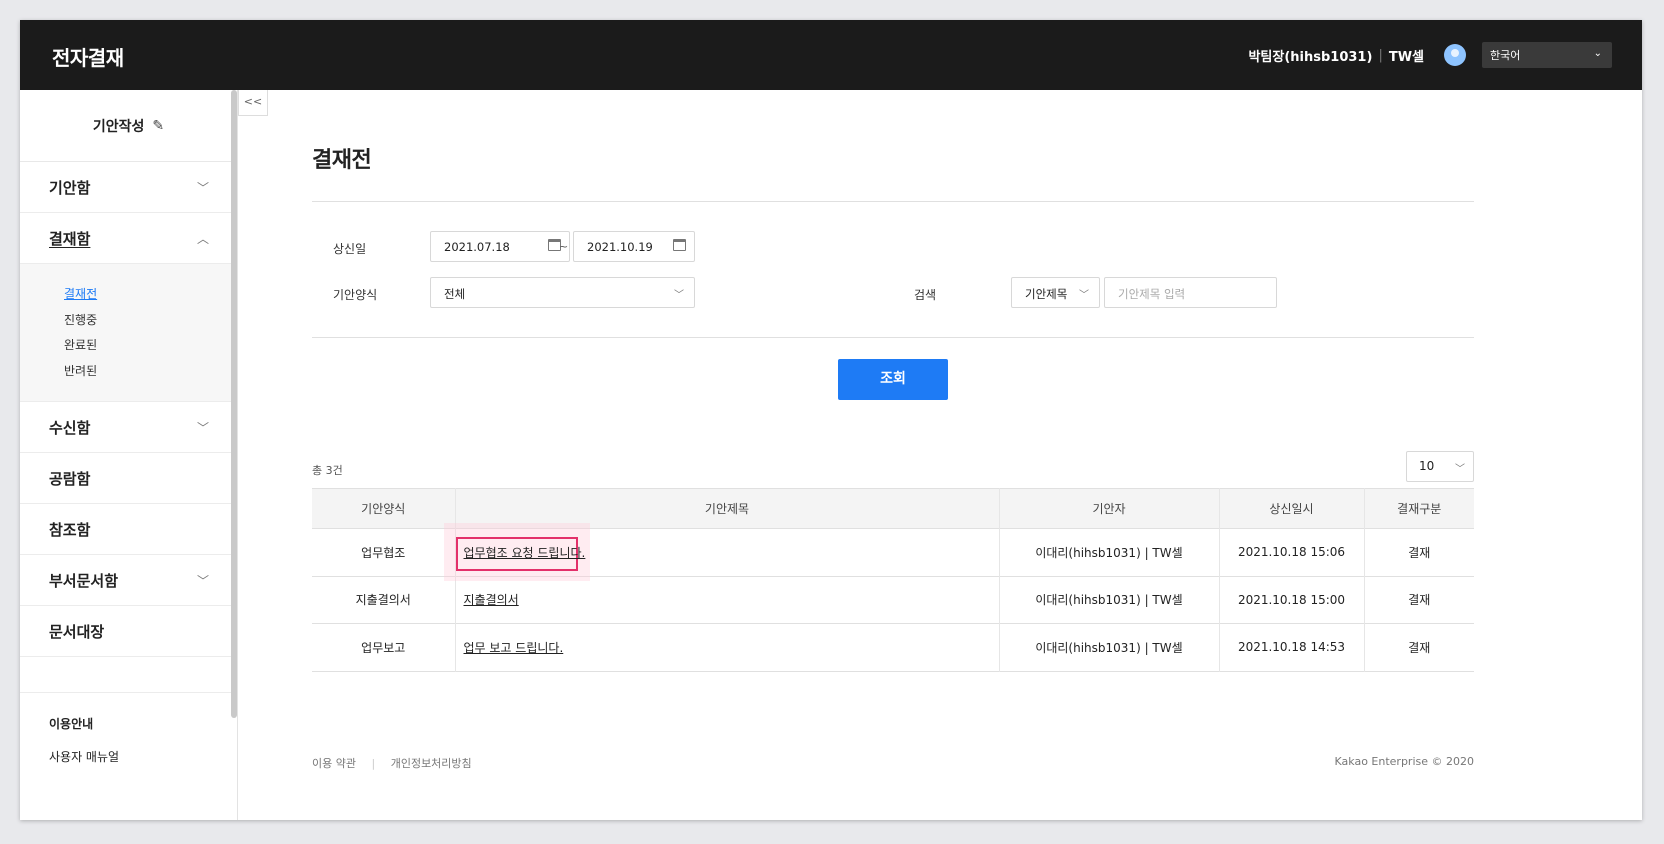  What do you see at coordinates (1404, 761) in the screenshot?
I see `copyright: Kakao Enterprise © 2020` at bounding box center [1404, 761].